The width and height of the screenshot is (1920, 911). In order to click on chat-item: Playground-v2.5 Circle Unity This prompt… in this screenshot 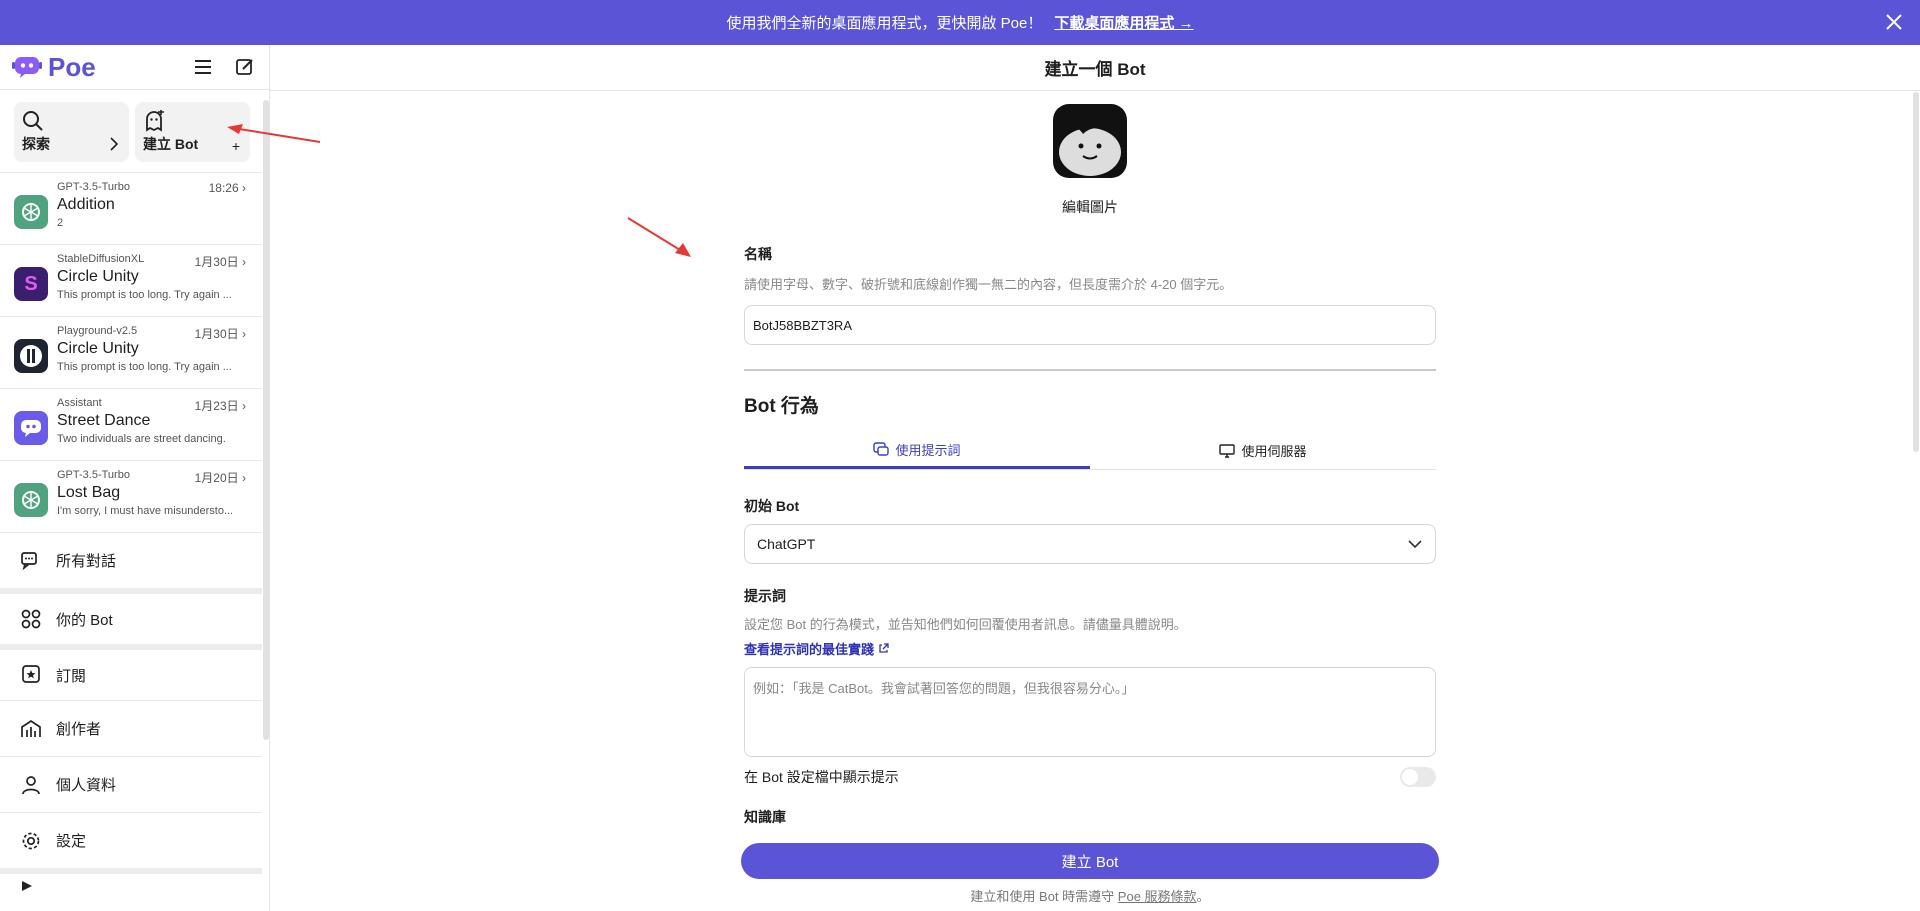, I will do `click(131, 352)`.